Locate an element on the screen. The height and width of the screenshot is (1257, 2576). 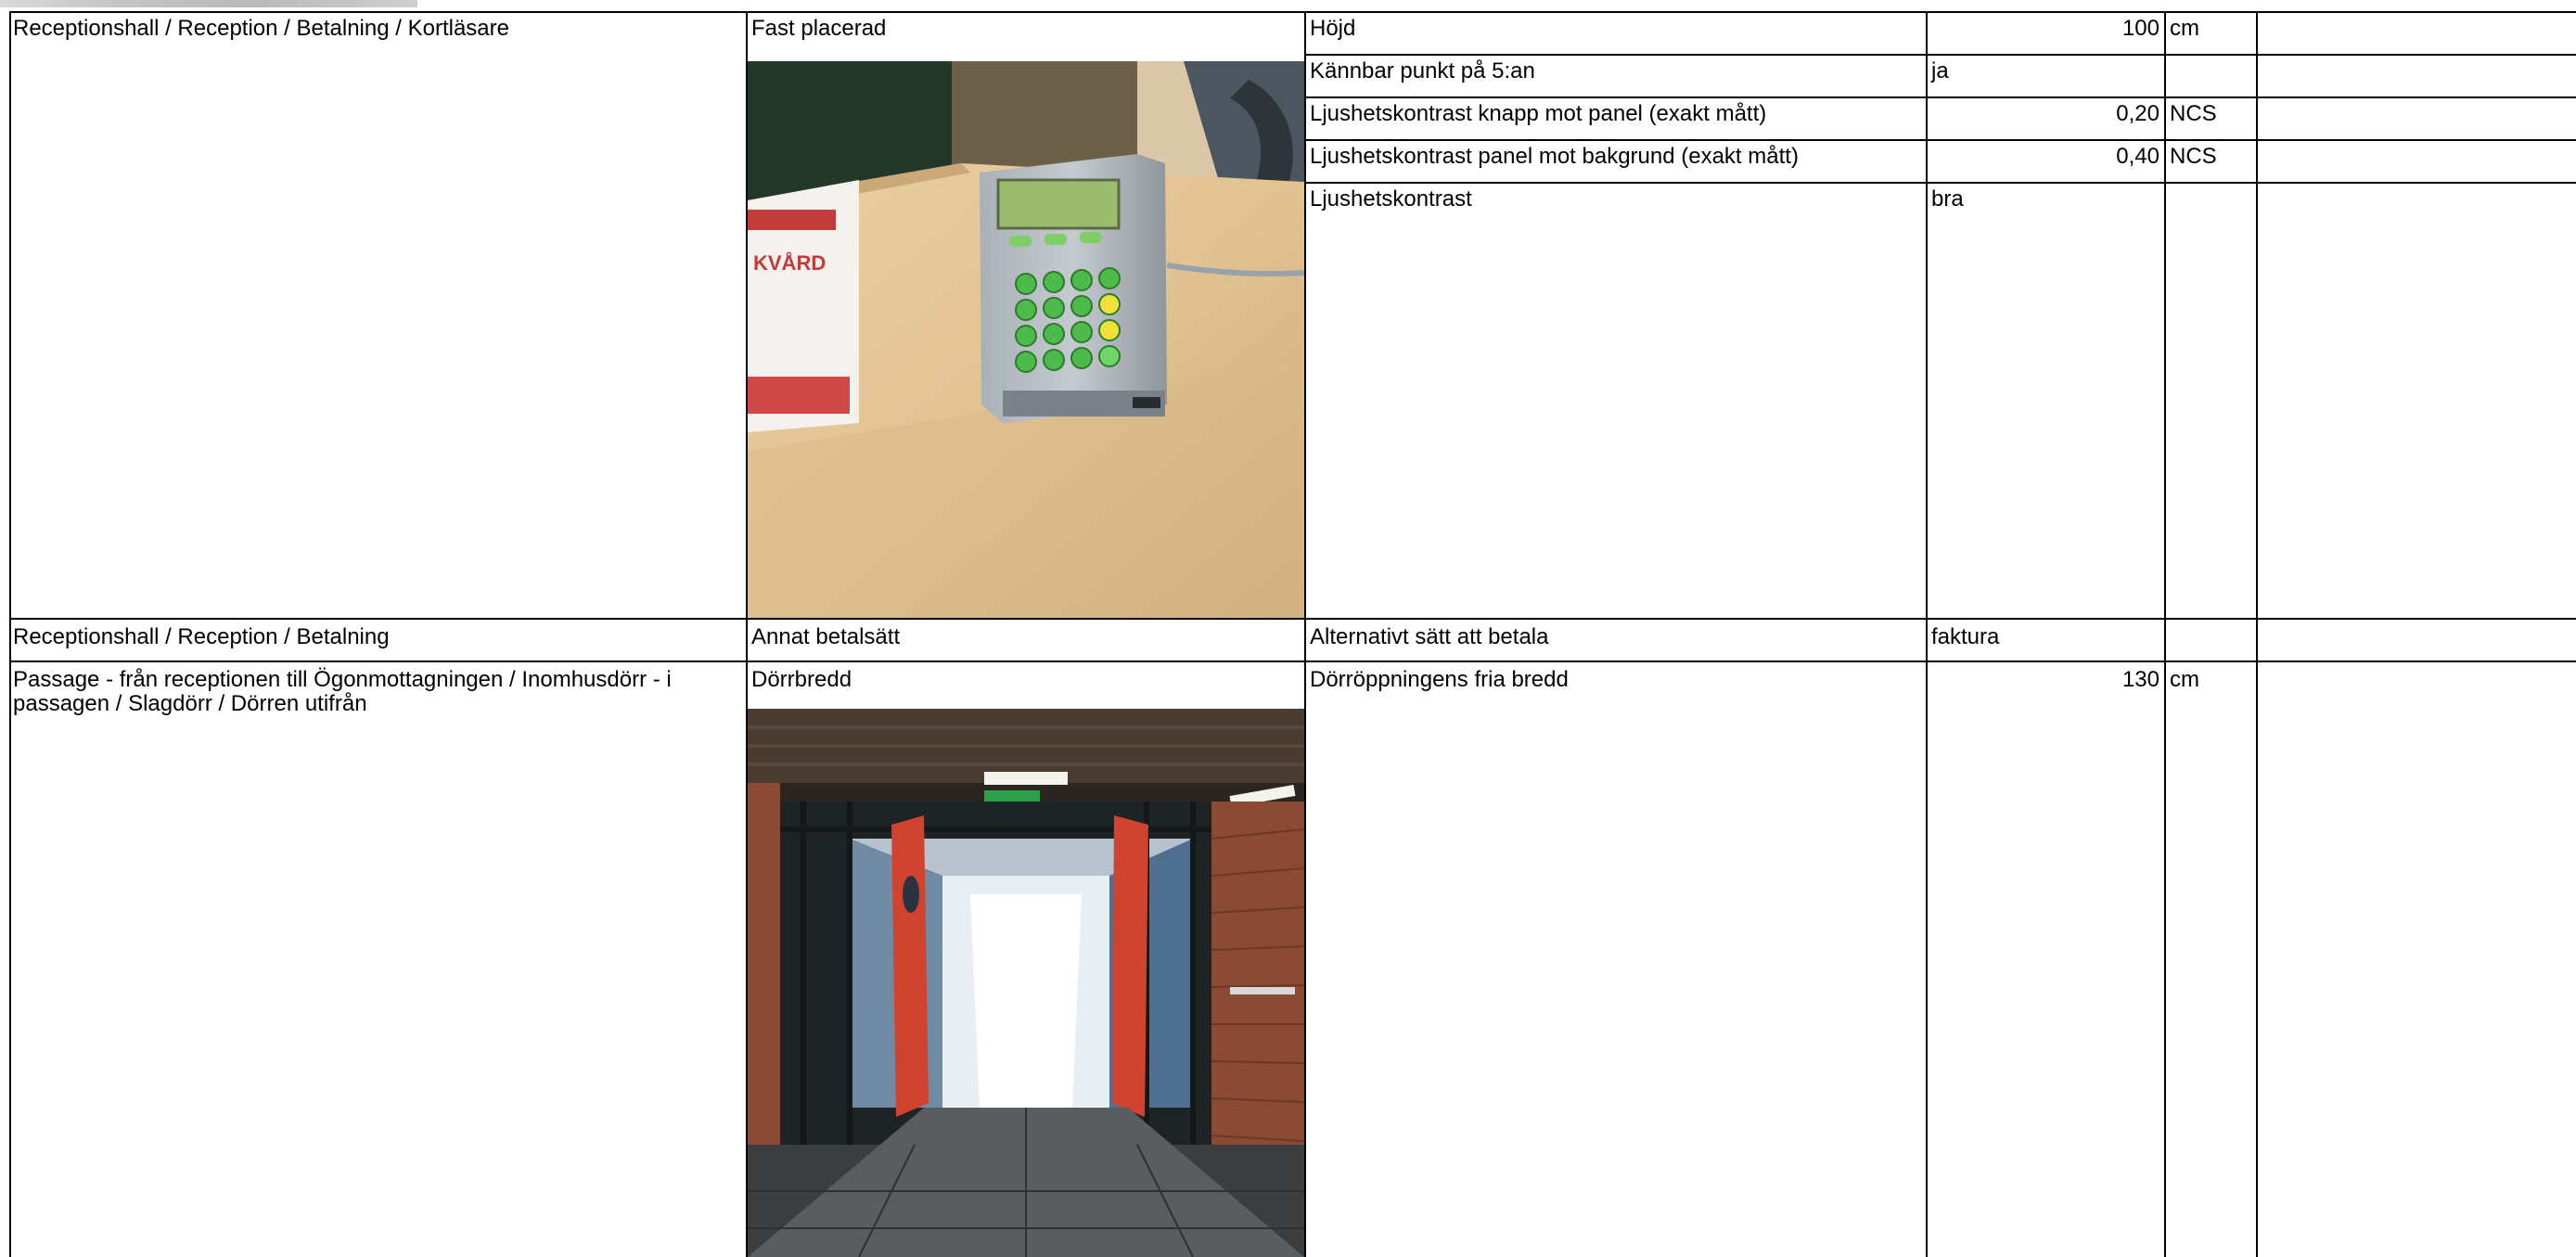
door-passage-photo-illustration is located at coordinates (1026, 983).